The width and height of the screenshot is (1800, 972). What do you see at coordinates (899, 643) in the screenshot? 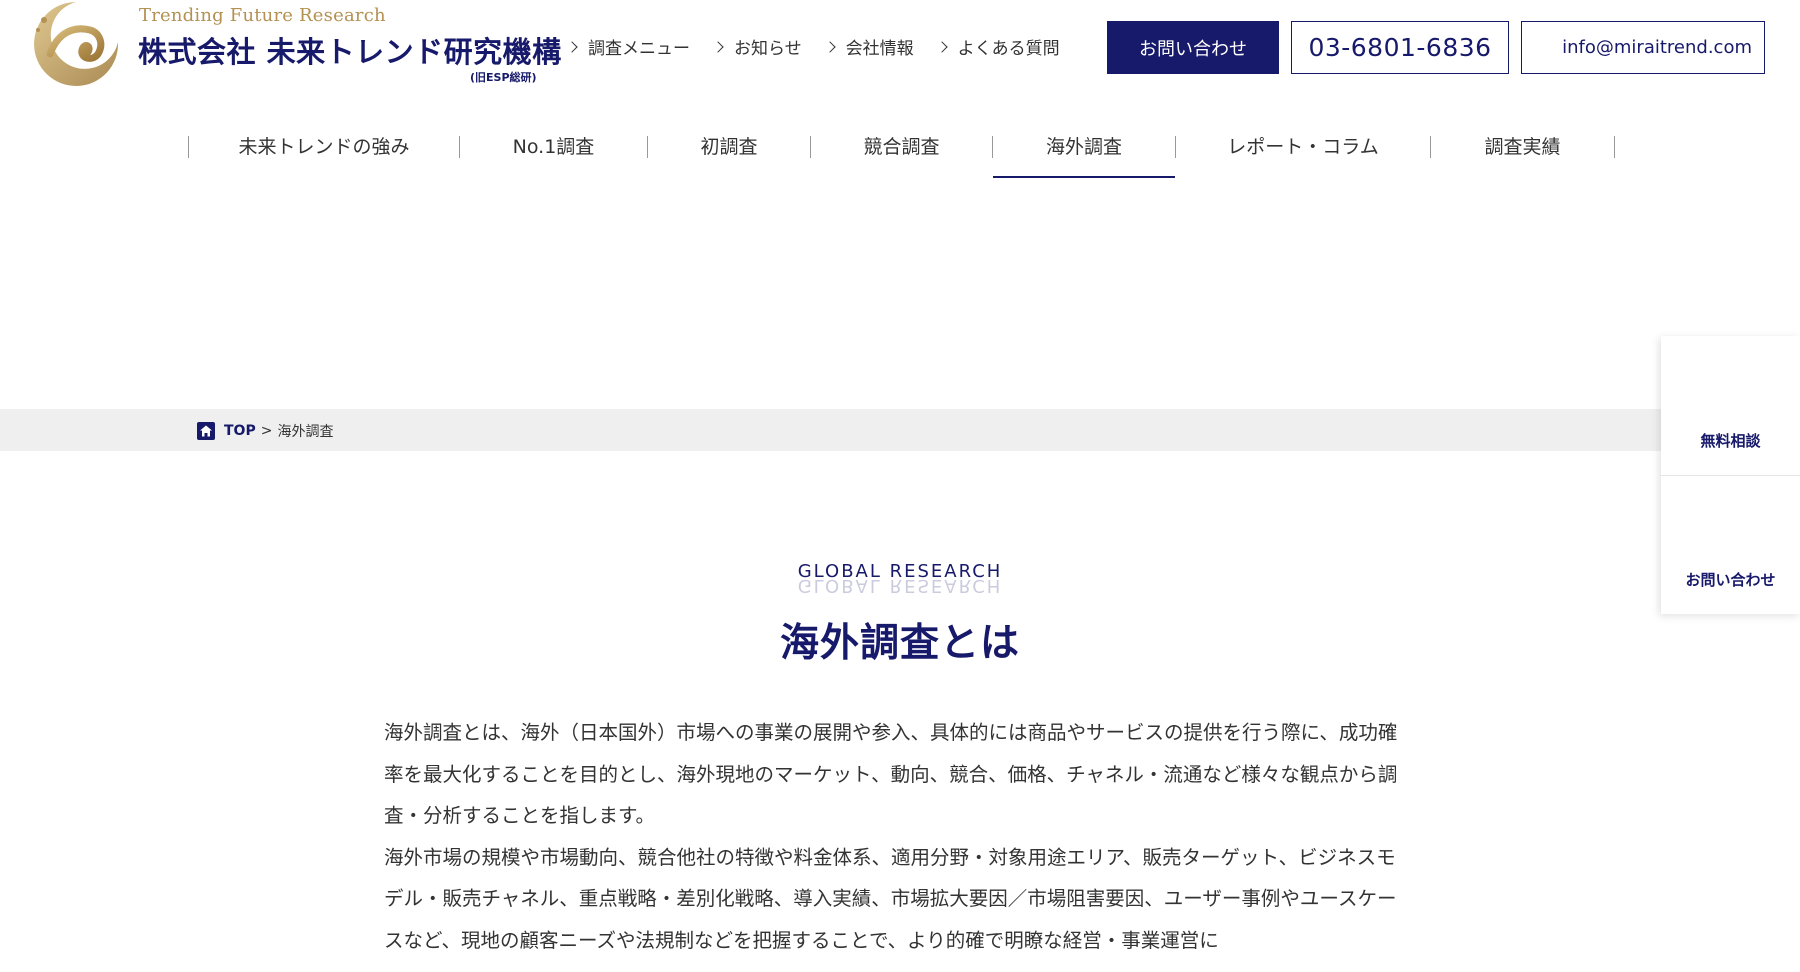
I see `section-title: 海外調査とは` at bounding box center [899, 643].